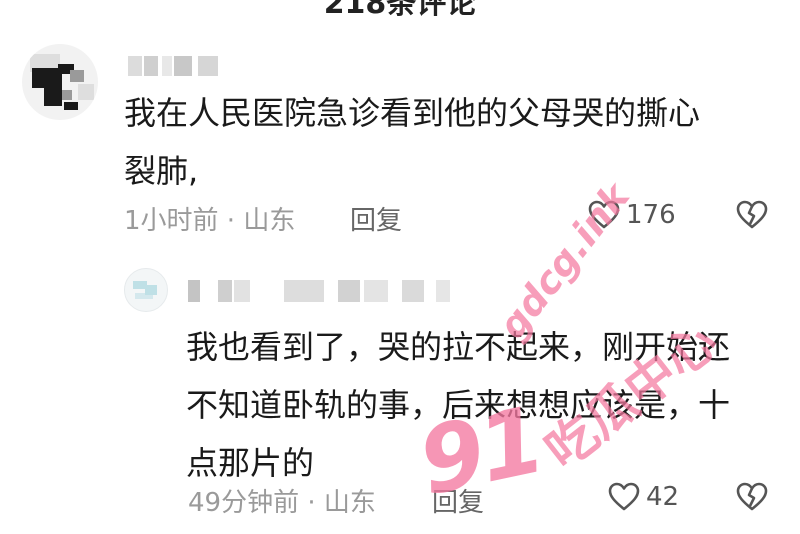  I want to click on comment-count-title: 218条评论, so click(400, 10).